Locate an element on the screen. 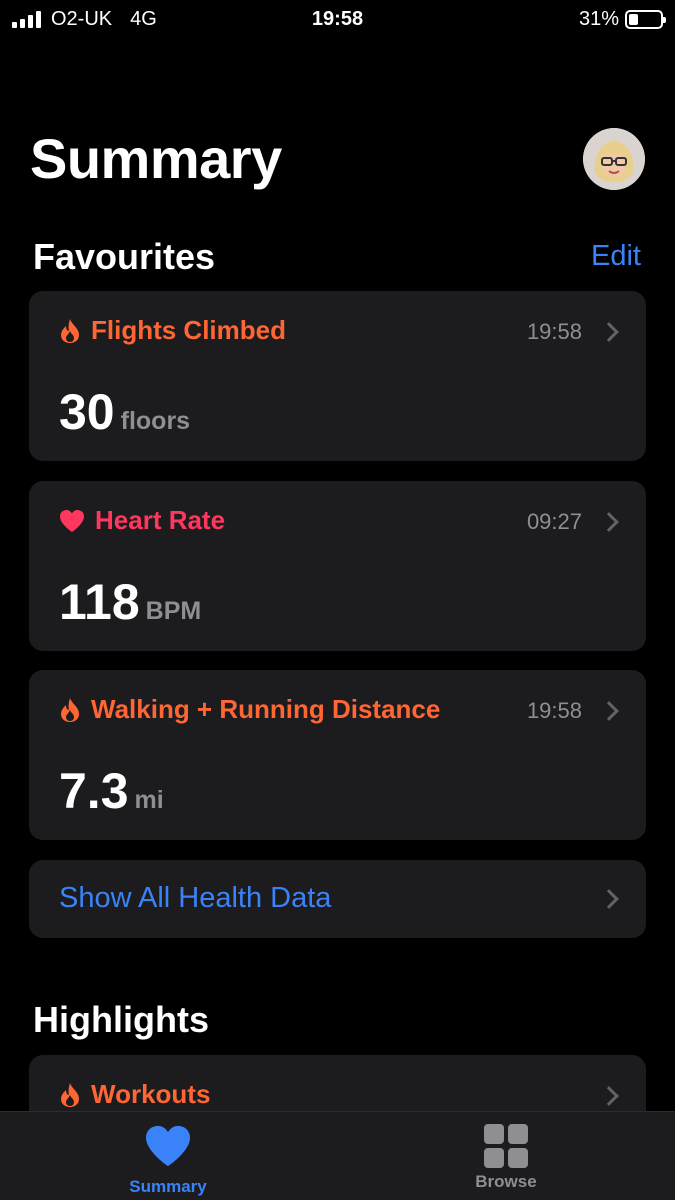  avatar is located at coordinates (614, 159).